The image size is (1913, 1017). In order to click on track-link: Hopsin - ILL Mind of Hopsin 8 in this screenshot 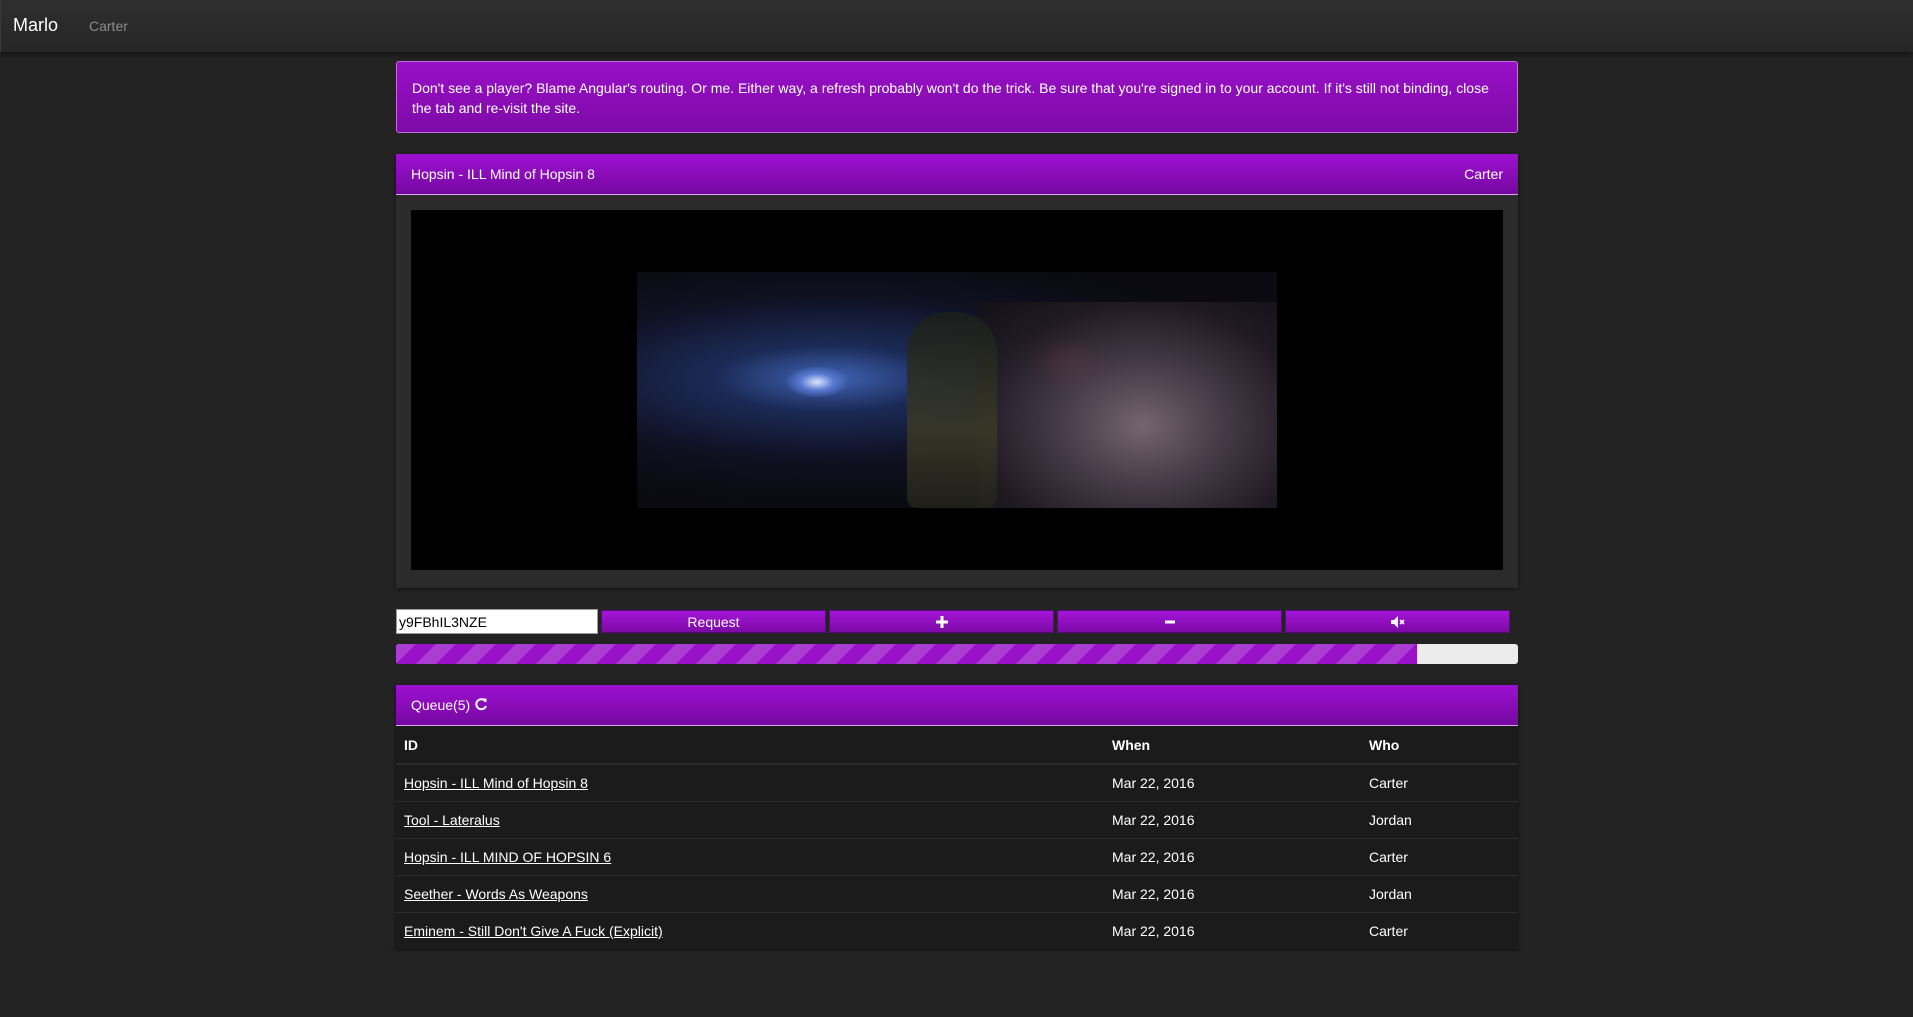, I will do `click(496, 783)`.